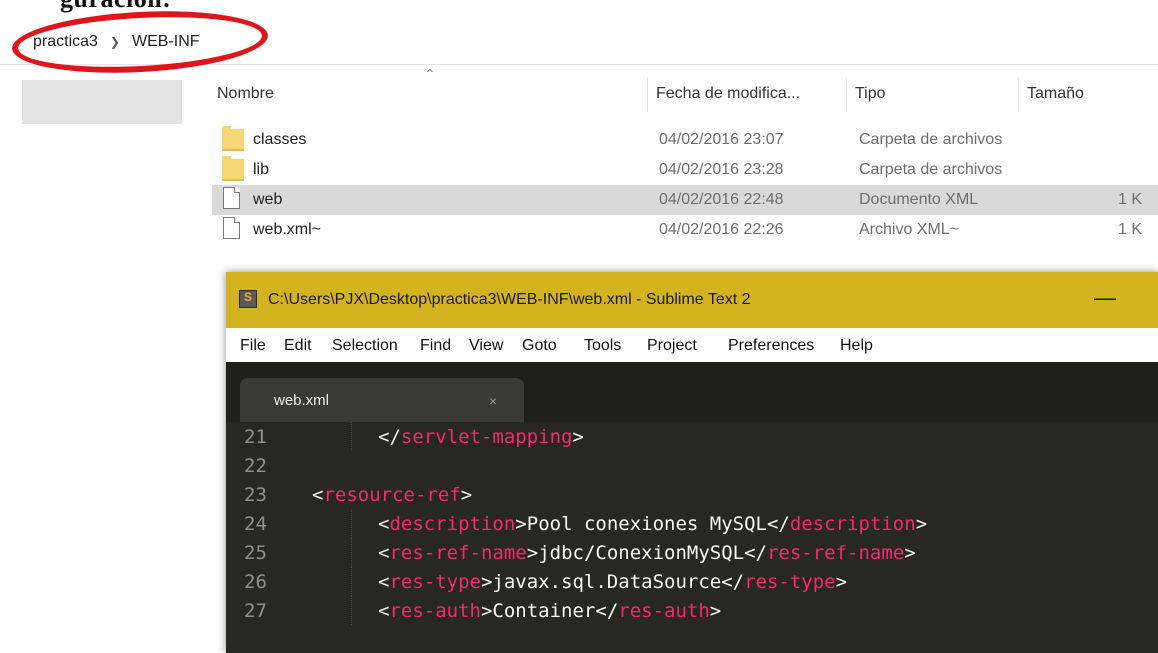 The width and height of the screenshot is (1158, 653). Describe the element at coordinates (287, 229) in the screenshot. I see `file-name: web.xml~` at that location.